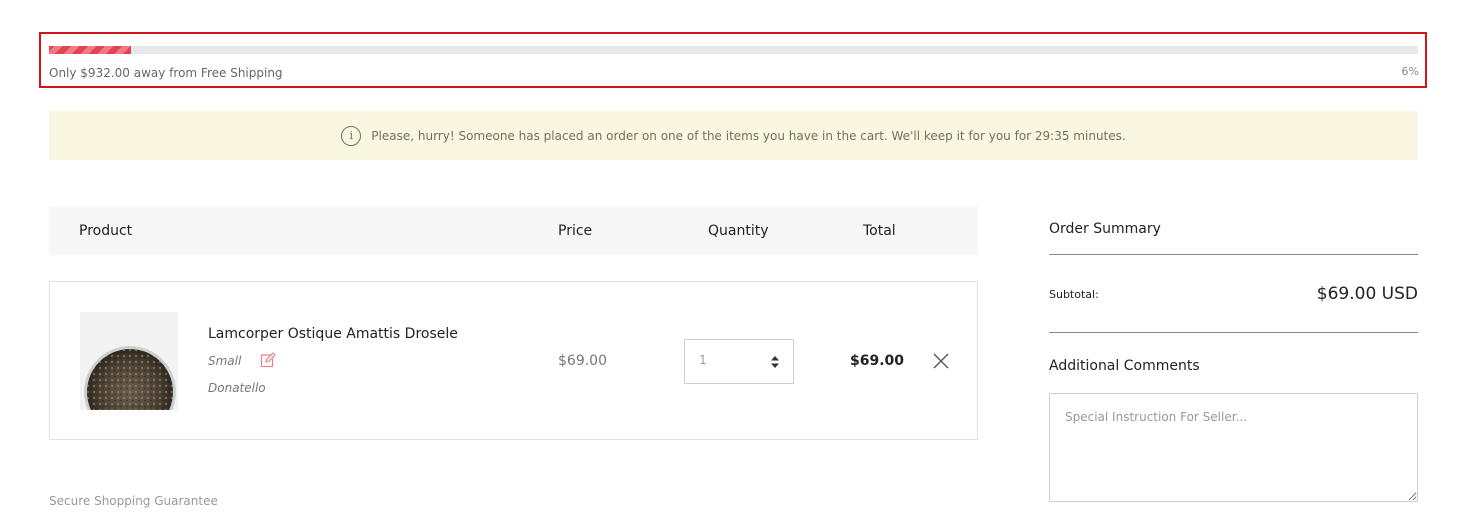  What do you see at coordinates (1410, 71) in the screenshot?
I see `free-shipping-percent: 6%` at bounding box center [1410, 71].